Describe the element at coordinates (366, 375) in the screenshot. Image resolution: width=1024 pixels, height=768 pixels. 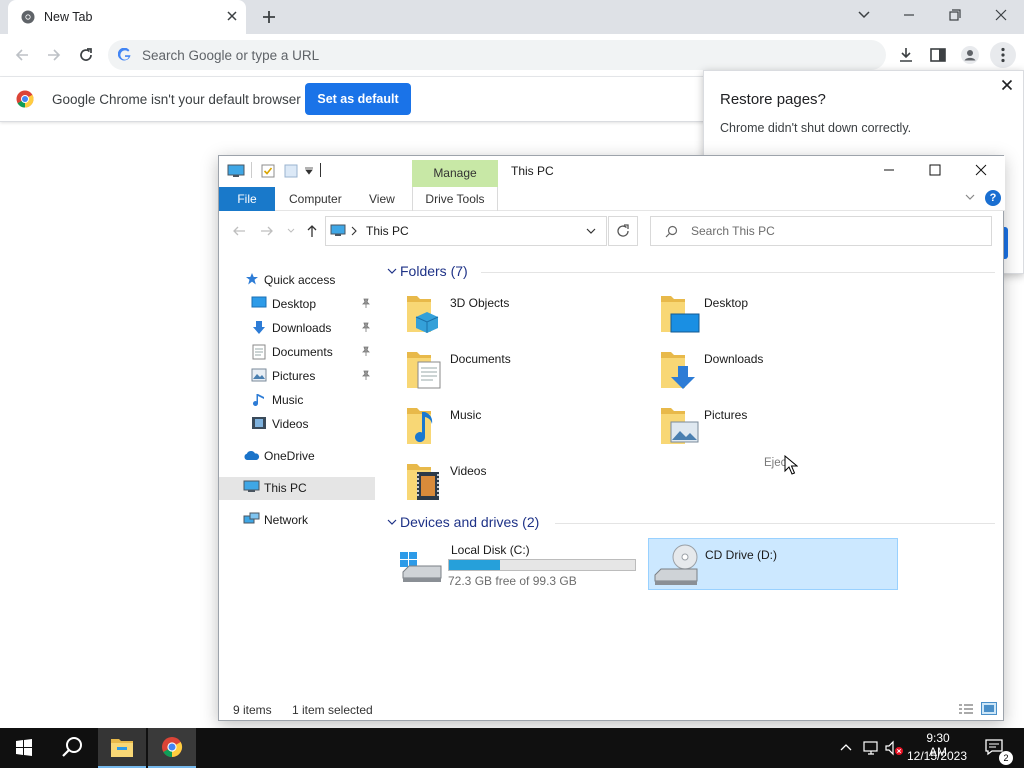
I see `pin-icon` at that location.